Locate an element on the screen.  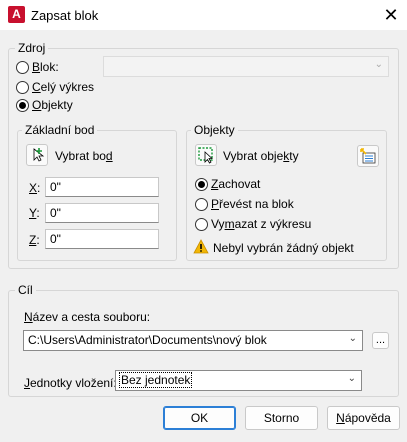
convert-to-block-label: Převést na blok is located at coordinates (252, 204).